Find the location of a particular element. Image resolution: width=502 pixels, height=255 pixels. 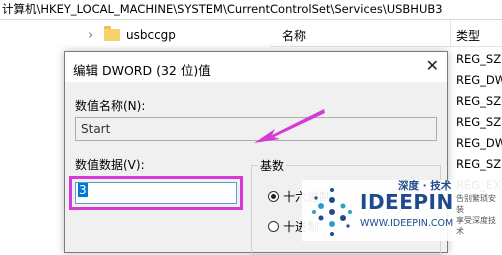

ideepin-slogan-2: 享受深度技术 is located at coordinates (476, 226).